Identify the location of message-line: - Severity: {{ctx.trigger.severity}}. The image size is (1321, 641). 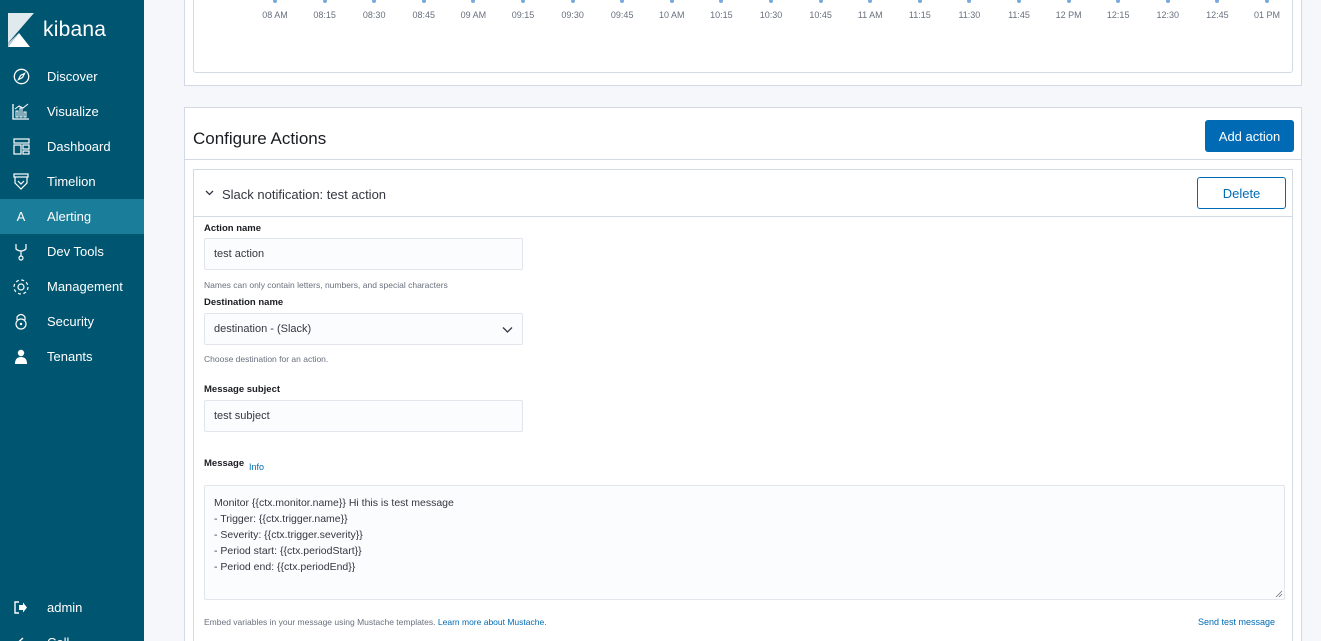
(288, 535).